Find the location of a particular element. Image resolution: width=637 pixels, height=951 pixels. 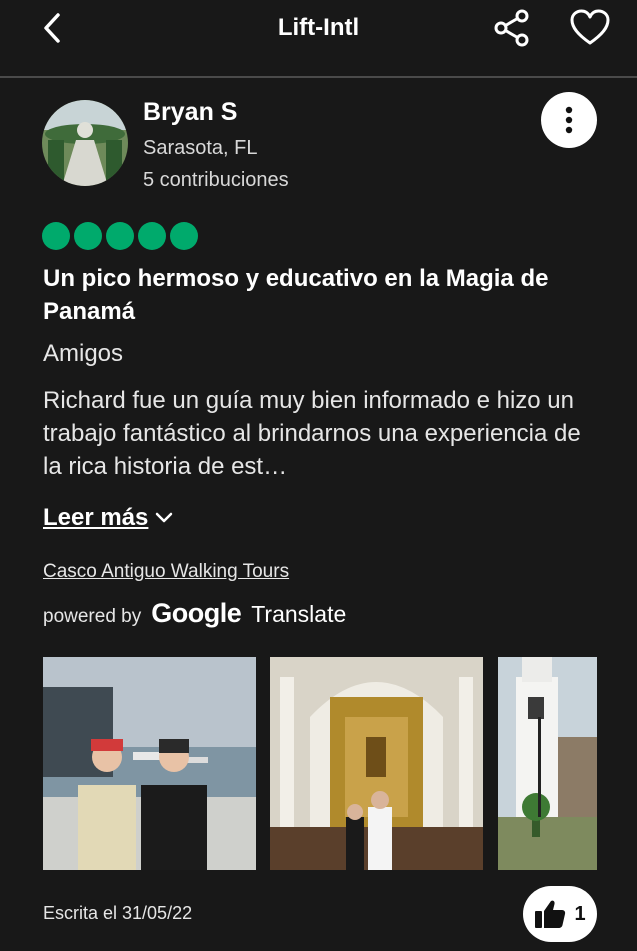

more-vertical-icon is located at coordinates (569, 120).